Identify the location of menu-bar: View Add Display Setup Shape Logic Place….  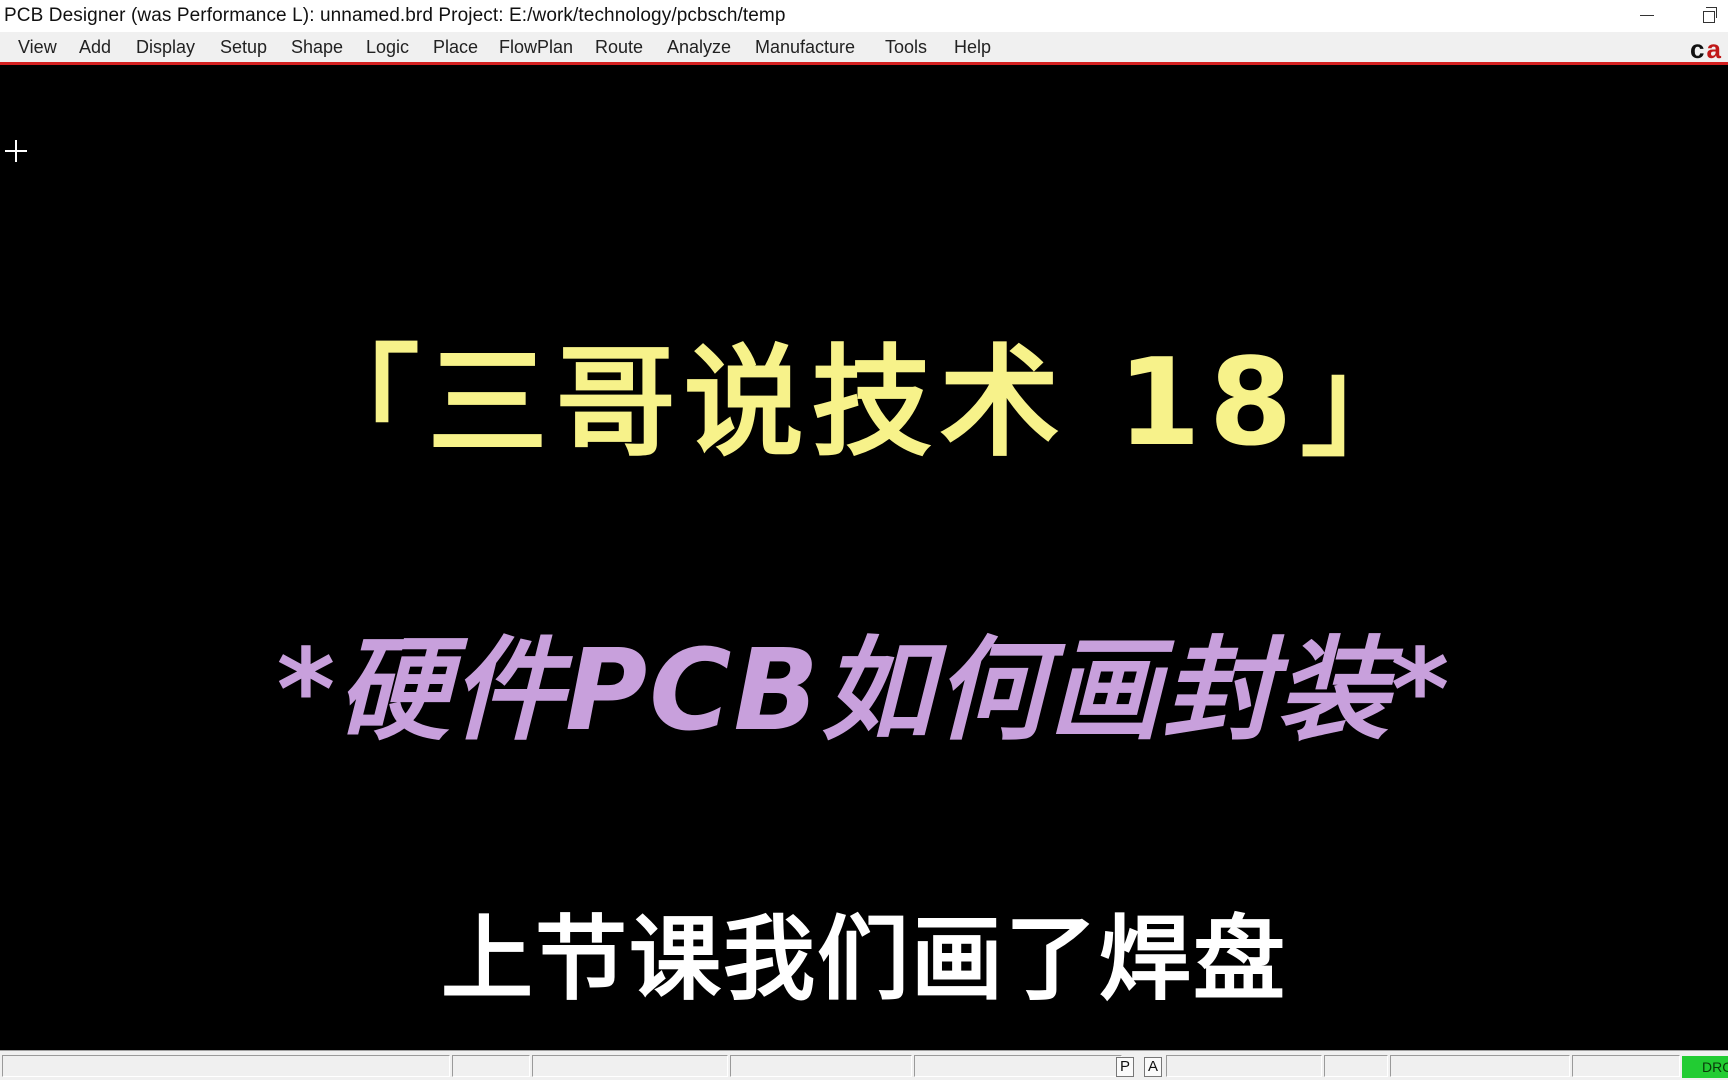
(864, 48).